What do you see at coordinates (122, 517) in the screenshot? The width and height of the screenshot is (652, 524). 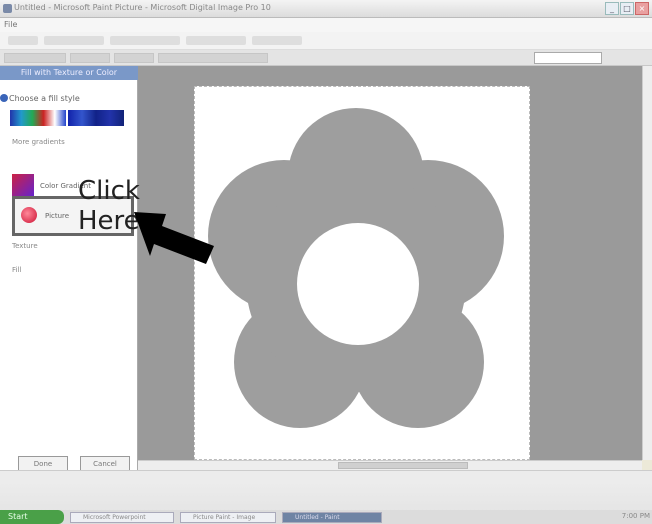 I see `taskbar-item: Microsoft Powerpoint` at bounding box center [122, 517].